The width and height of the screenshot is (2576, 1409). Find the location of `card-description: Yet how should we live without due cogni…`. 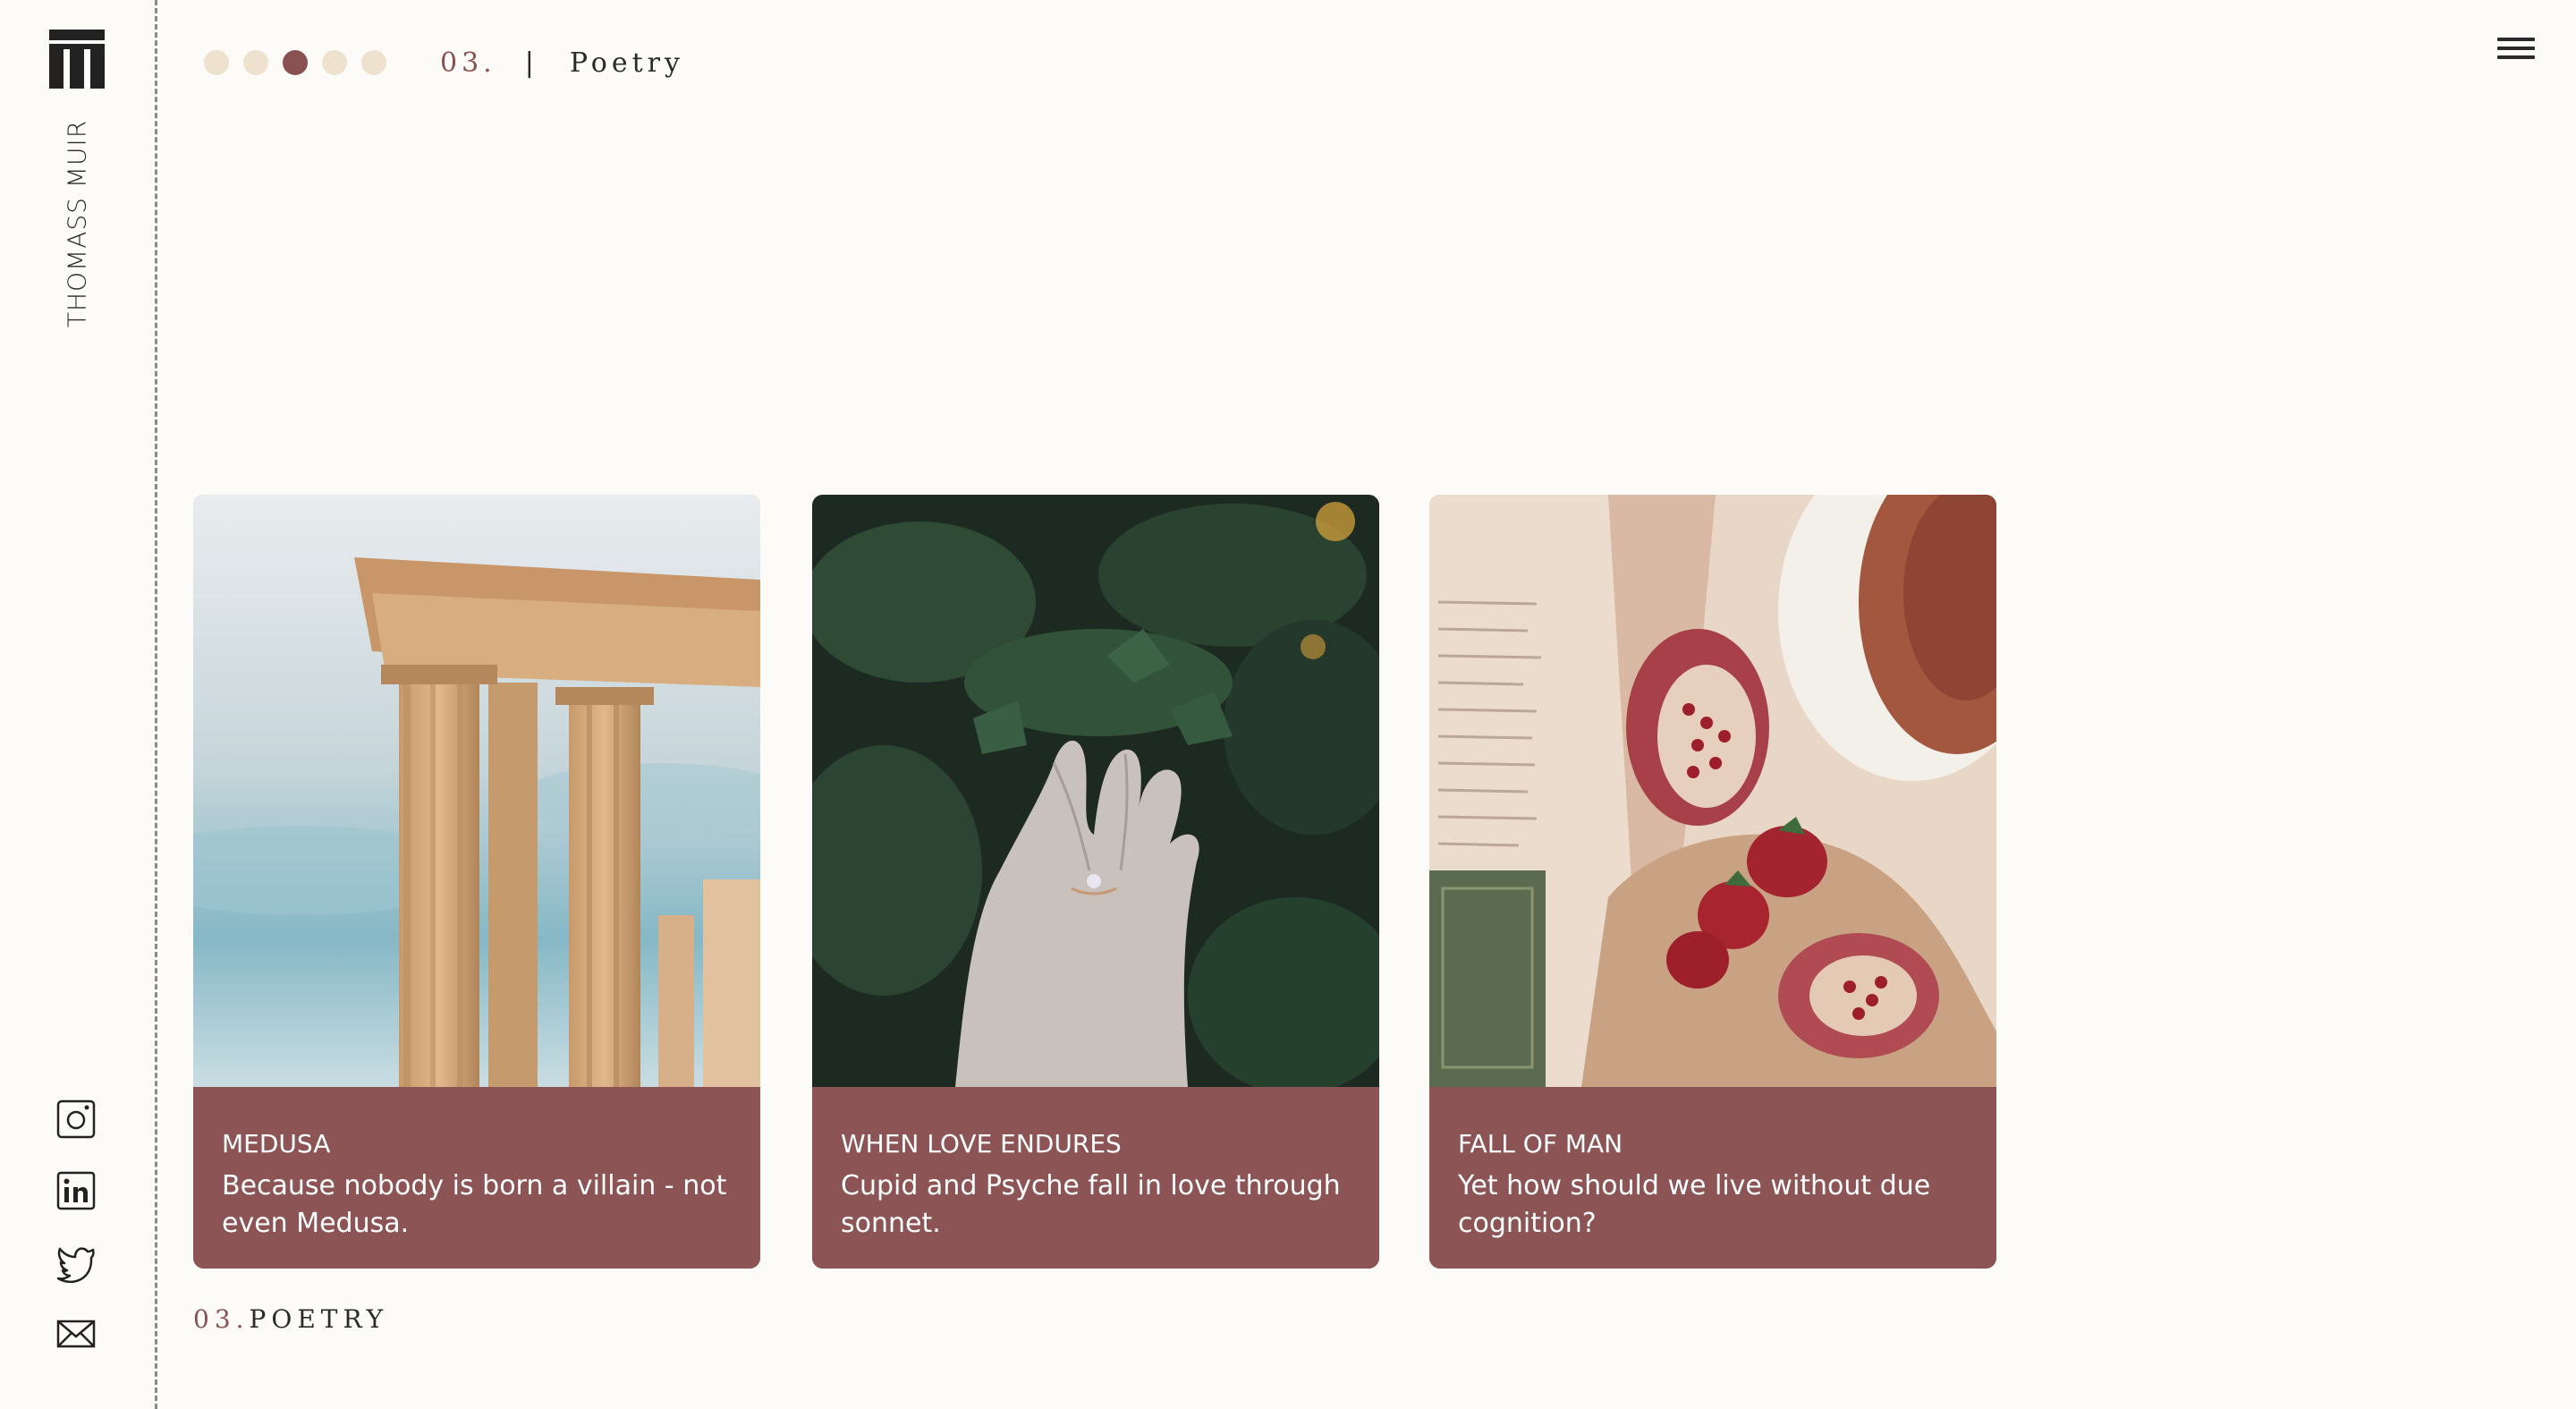

card-description: Yet how should we live without due cogni… is located at coordinates (1694, 1205).